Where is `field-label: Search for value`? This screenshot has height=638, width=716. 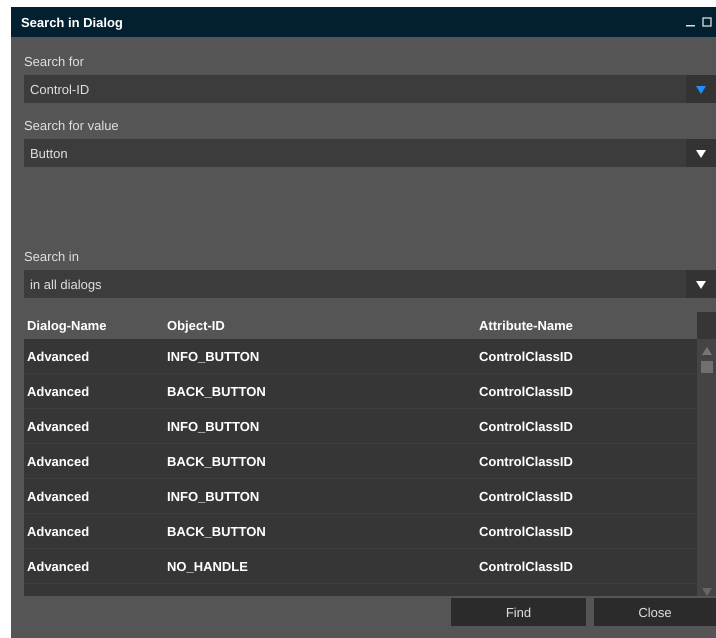
field-label: Search for value is located at coordinates (72, 125).